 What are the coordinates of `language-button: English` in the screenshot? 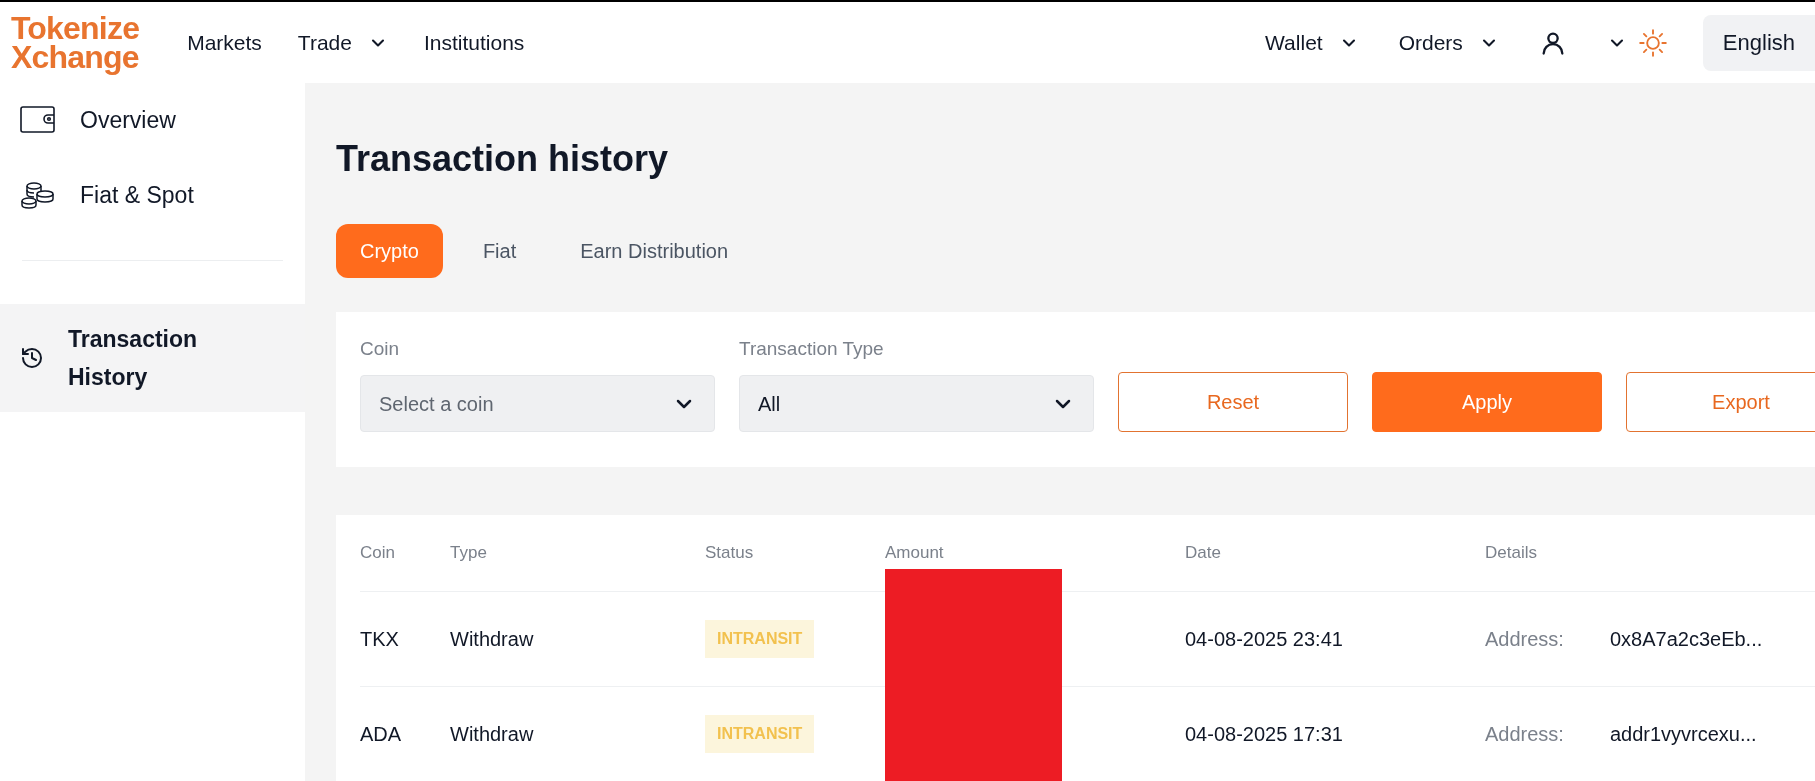 It's located at (1758, 42).